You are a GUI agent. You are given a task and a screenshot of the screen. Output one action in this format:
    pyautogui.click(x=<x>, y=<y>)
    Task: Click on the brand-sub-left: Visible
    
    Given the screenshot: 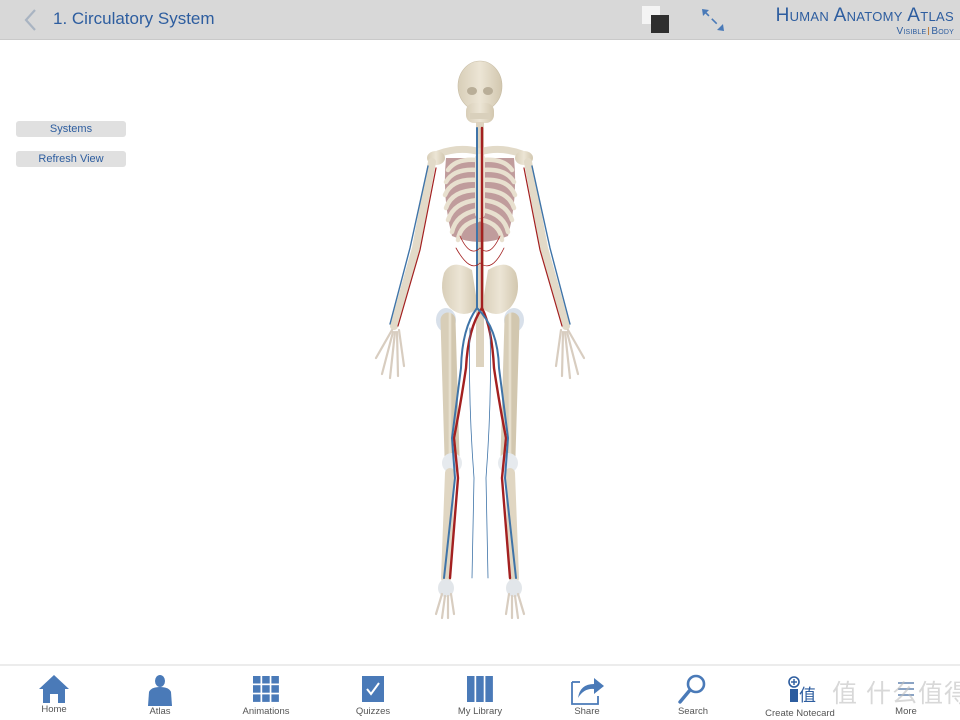 What is the action you would take?
    pyautogui.click(x=911, y=31)
    